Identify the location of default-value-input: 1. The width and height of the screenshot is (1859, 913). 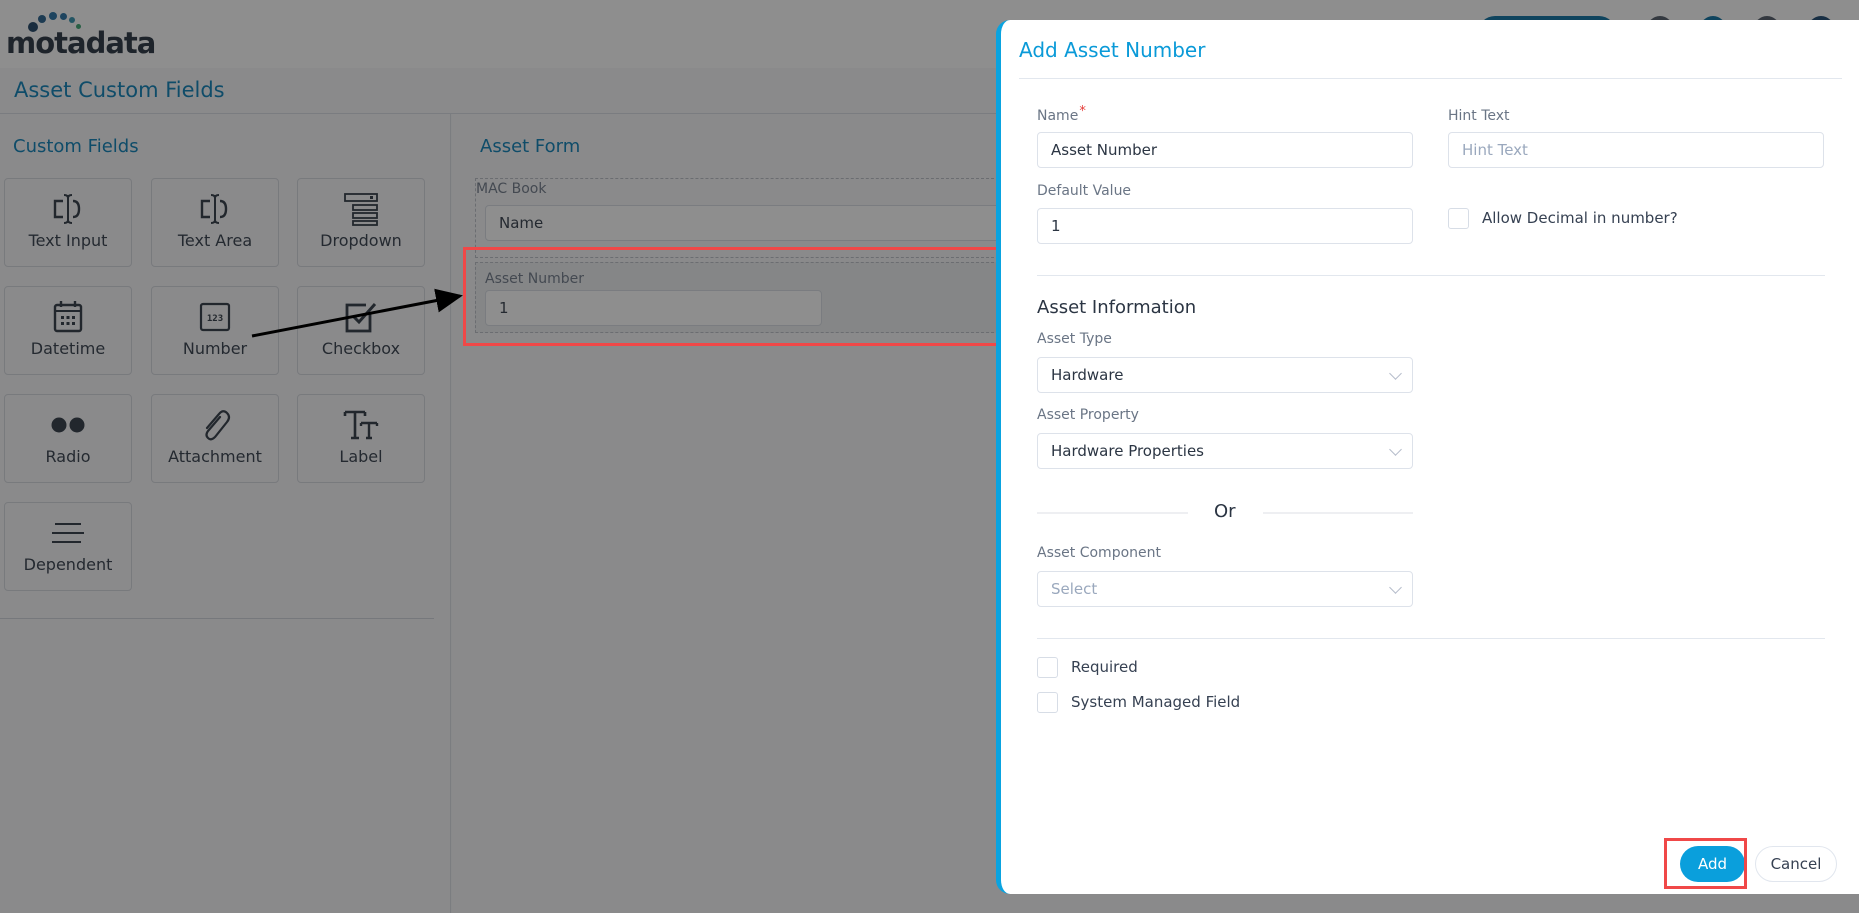
(1225, 226).